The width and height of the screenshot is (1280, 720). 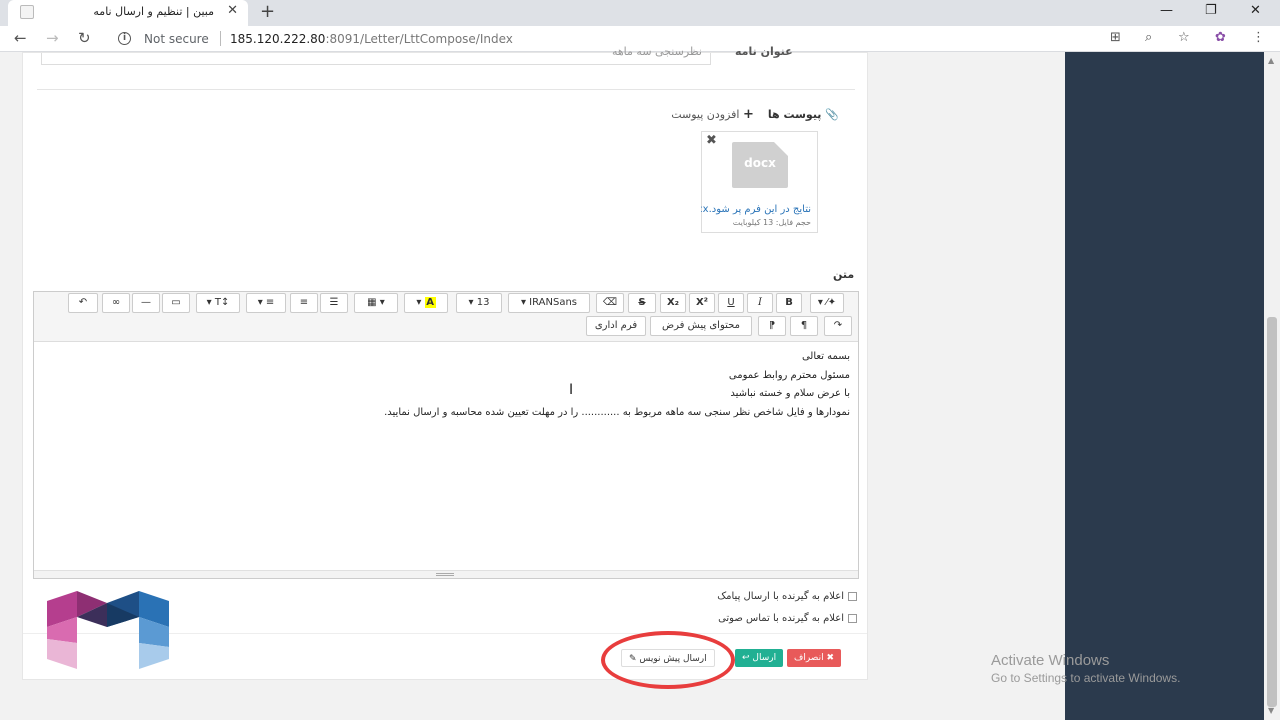 What do you see at coordinates (668, 660) in the screenshot?
I see `highlight-circle` at bounding box center [668, 660].